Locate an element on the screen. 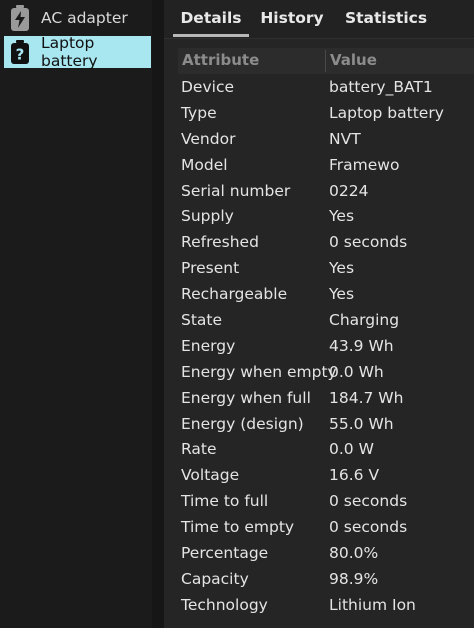 The image size is (474, 628). tab-history-label: History is located at coordinates (292, 18).